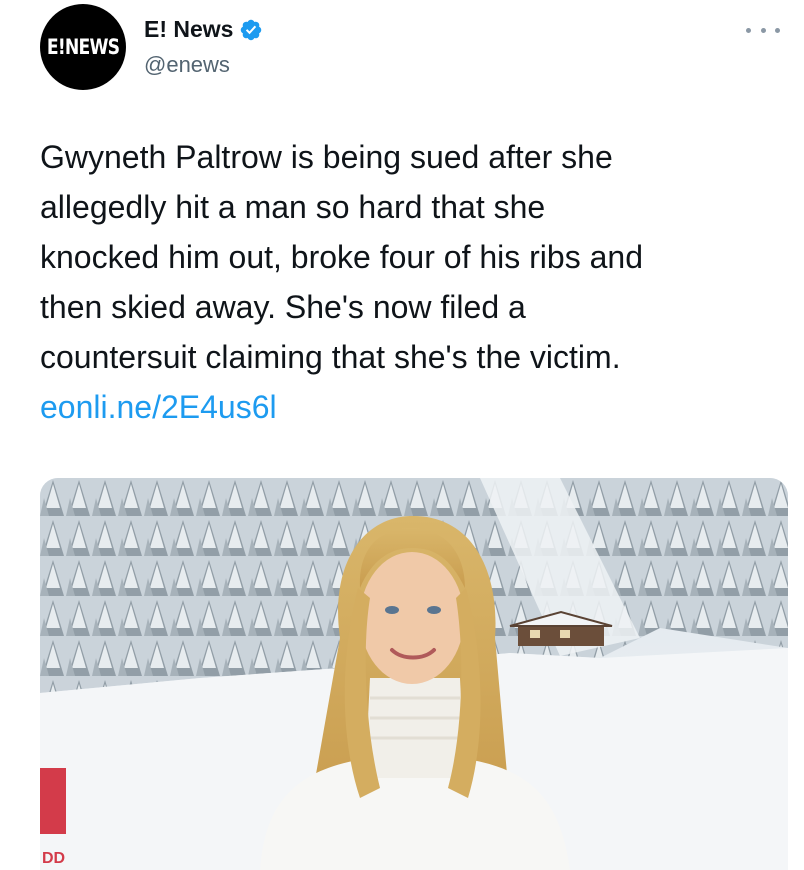 Image resolution: width=804 pixels, height=870 pixels. Describe the element at coordinates (293, 207) in the screenshot. I see `tweet-text-line: allegedly hit a man so hard that she` at that location.